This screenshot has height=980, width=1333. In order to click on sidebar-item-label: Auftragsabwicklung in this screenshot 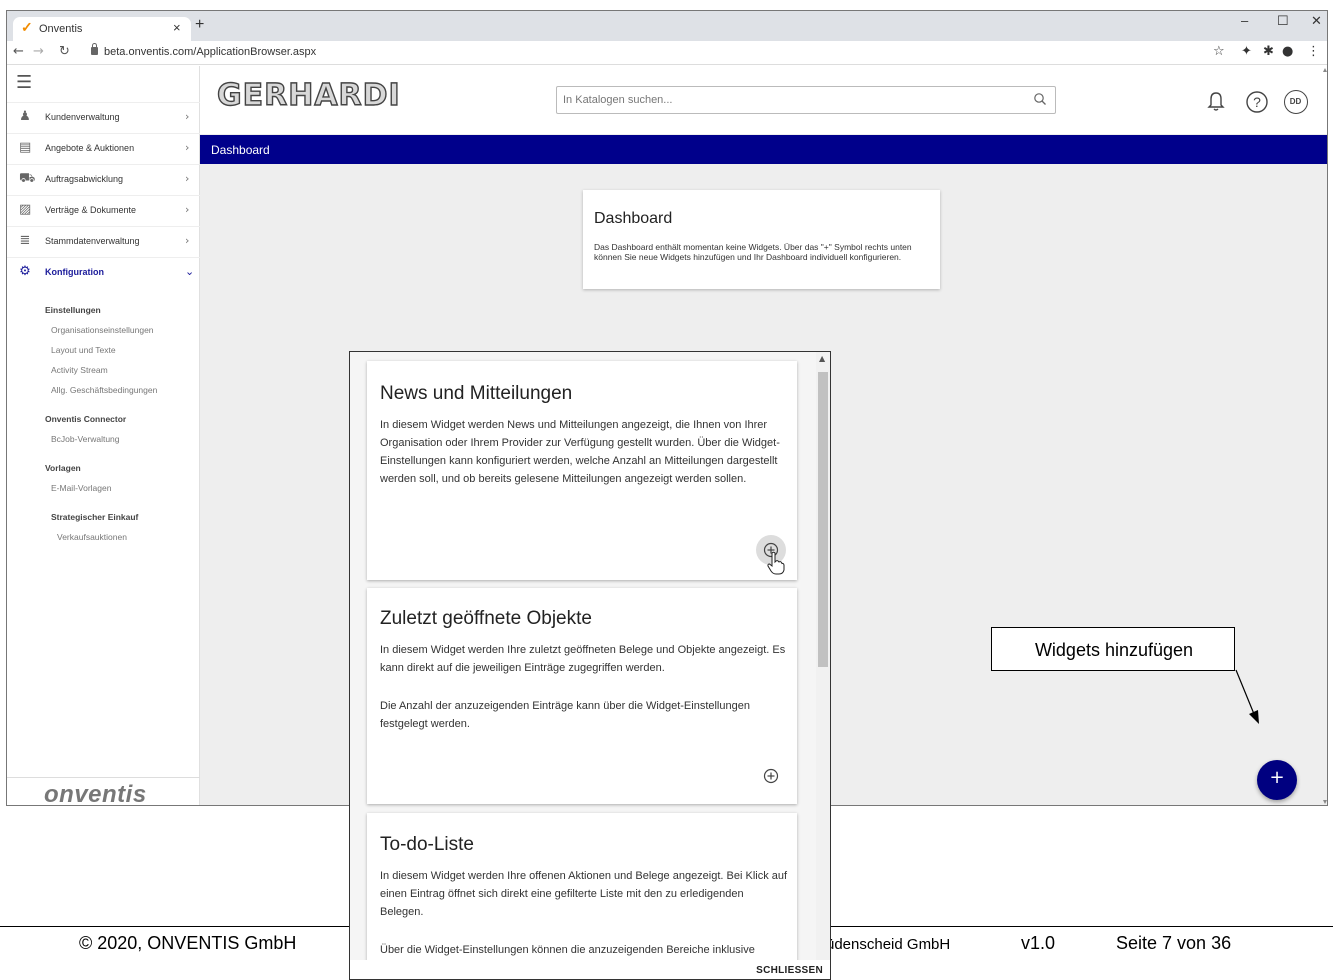, I will do `click(84, 179)`.